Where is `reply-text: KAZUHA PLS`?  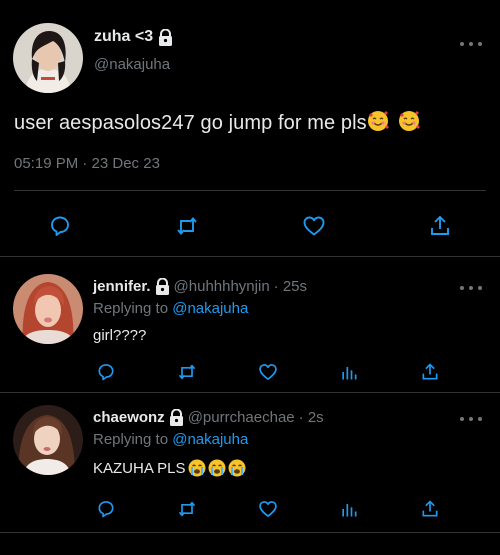 reply-text: KAZUHA PLS is located at coordinates (169, 468).